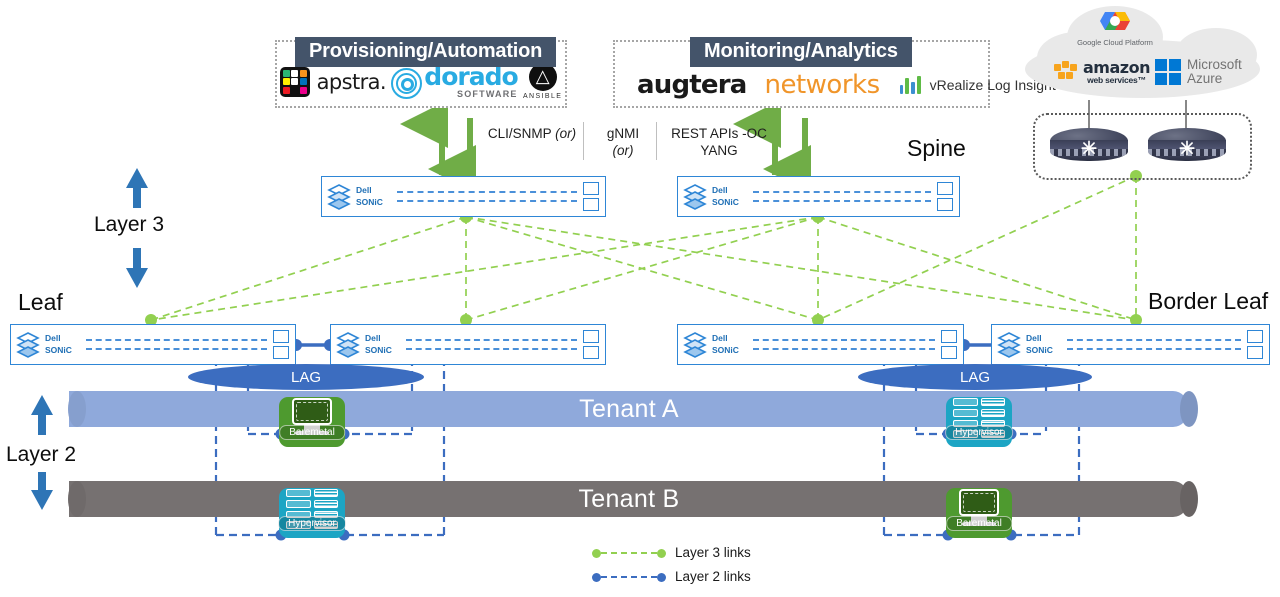  Describe the element at coordinates (719, 133) in the screenshot. I see `protocol-line1: REST APIs -OC` at that location.